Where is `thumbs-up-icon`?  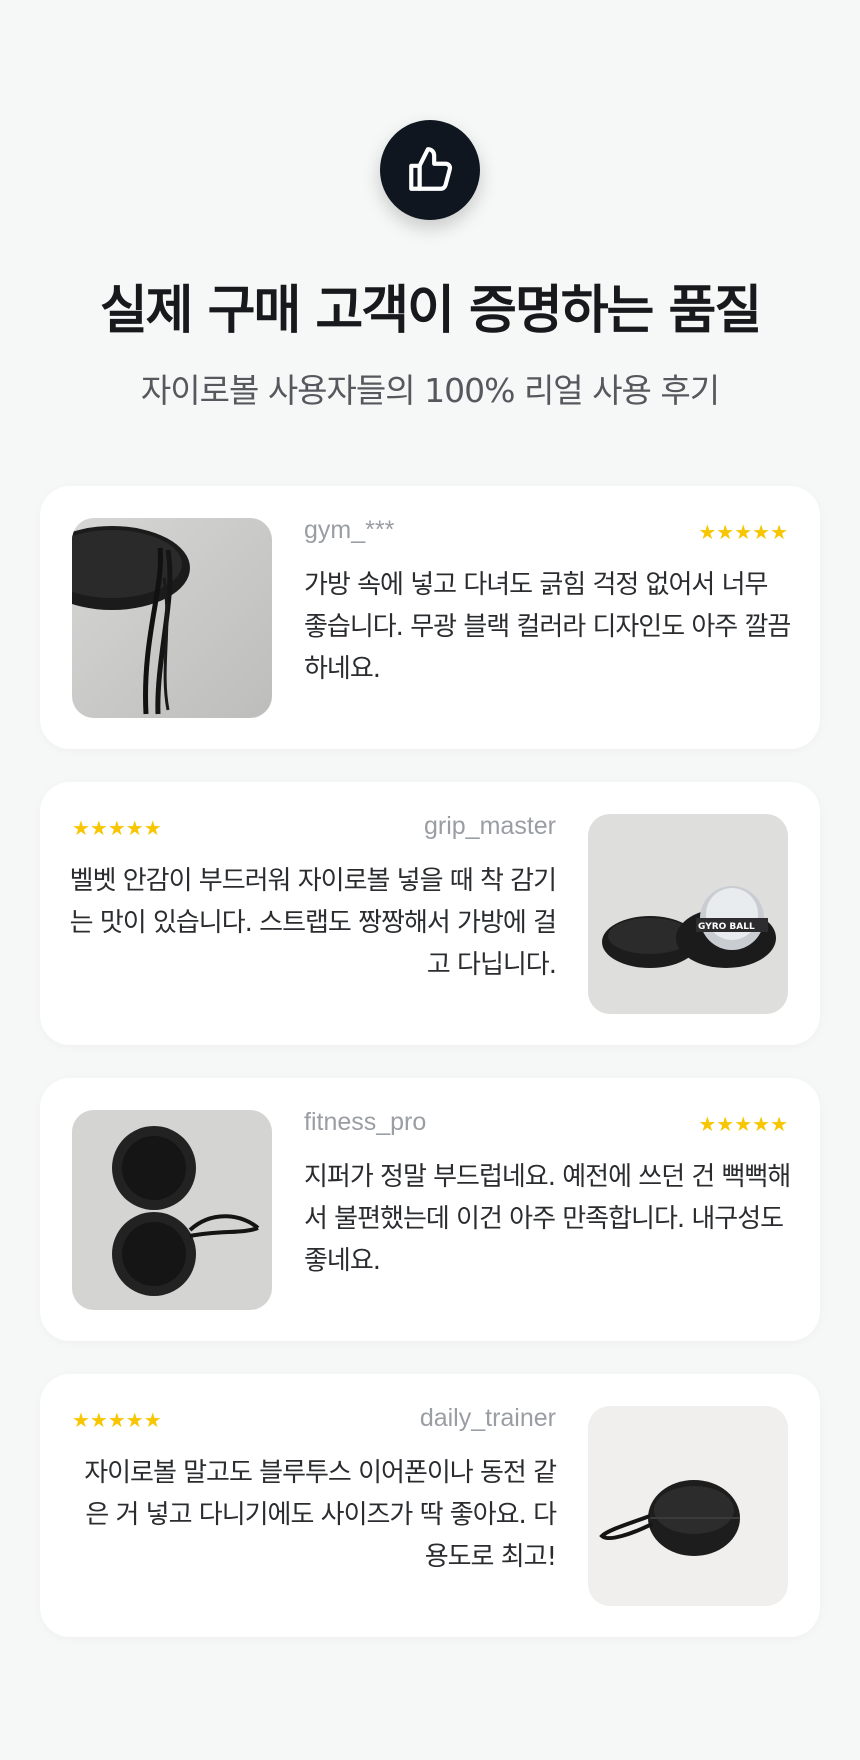
thumbs-up-icon is located at coordinates (431, 169).